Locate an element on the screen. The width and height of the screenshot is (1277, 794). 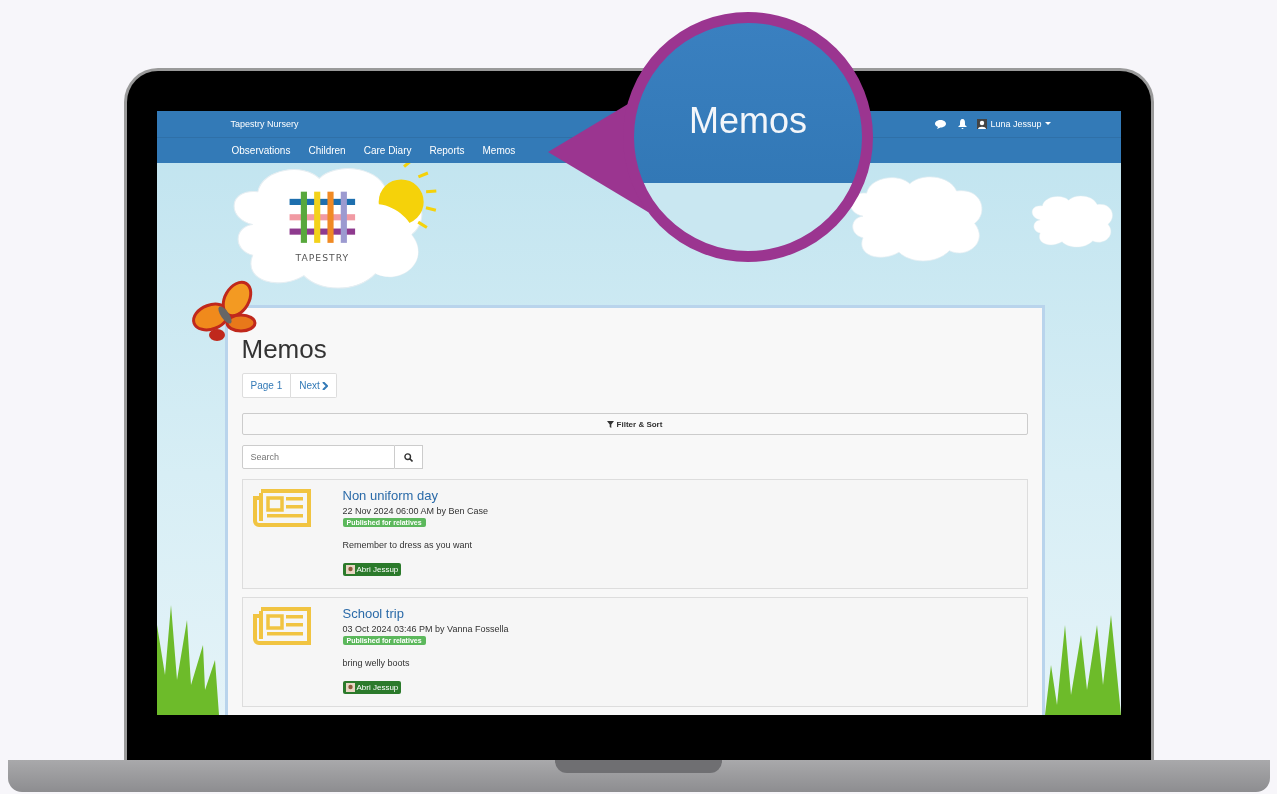
logo-text: TAPESTRY is located at coordinates (322, 258).